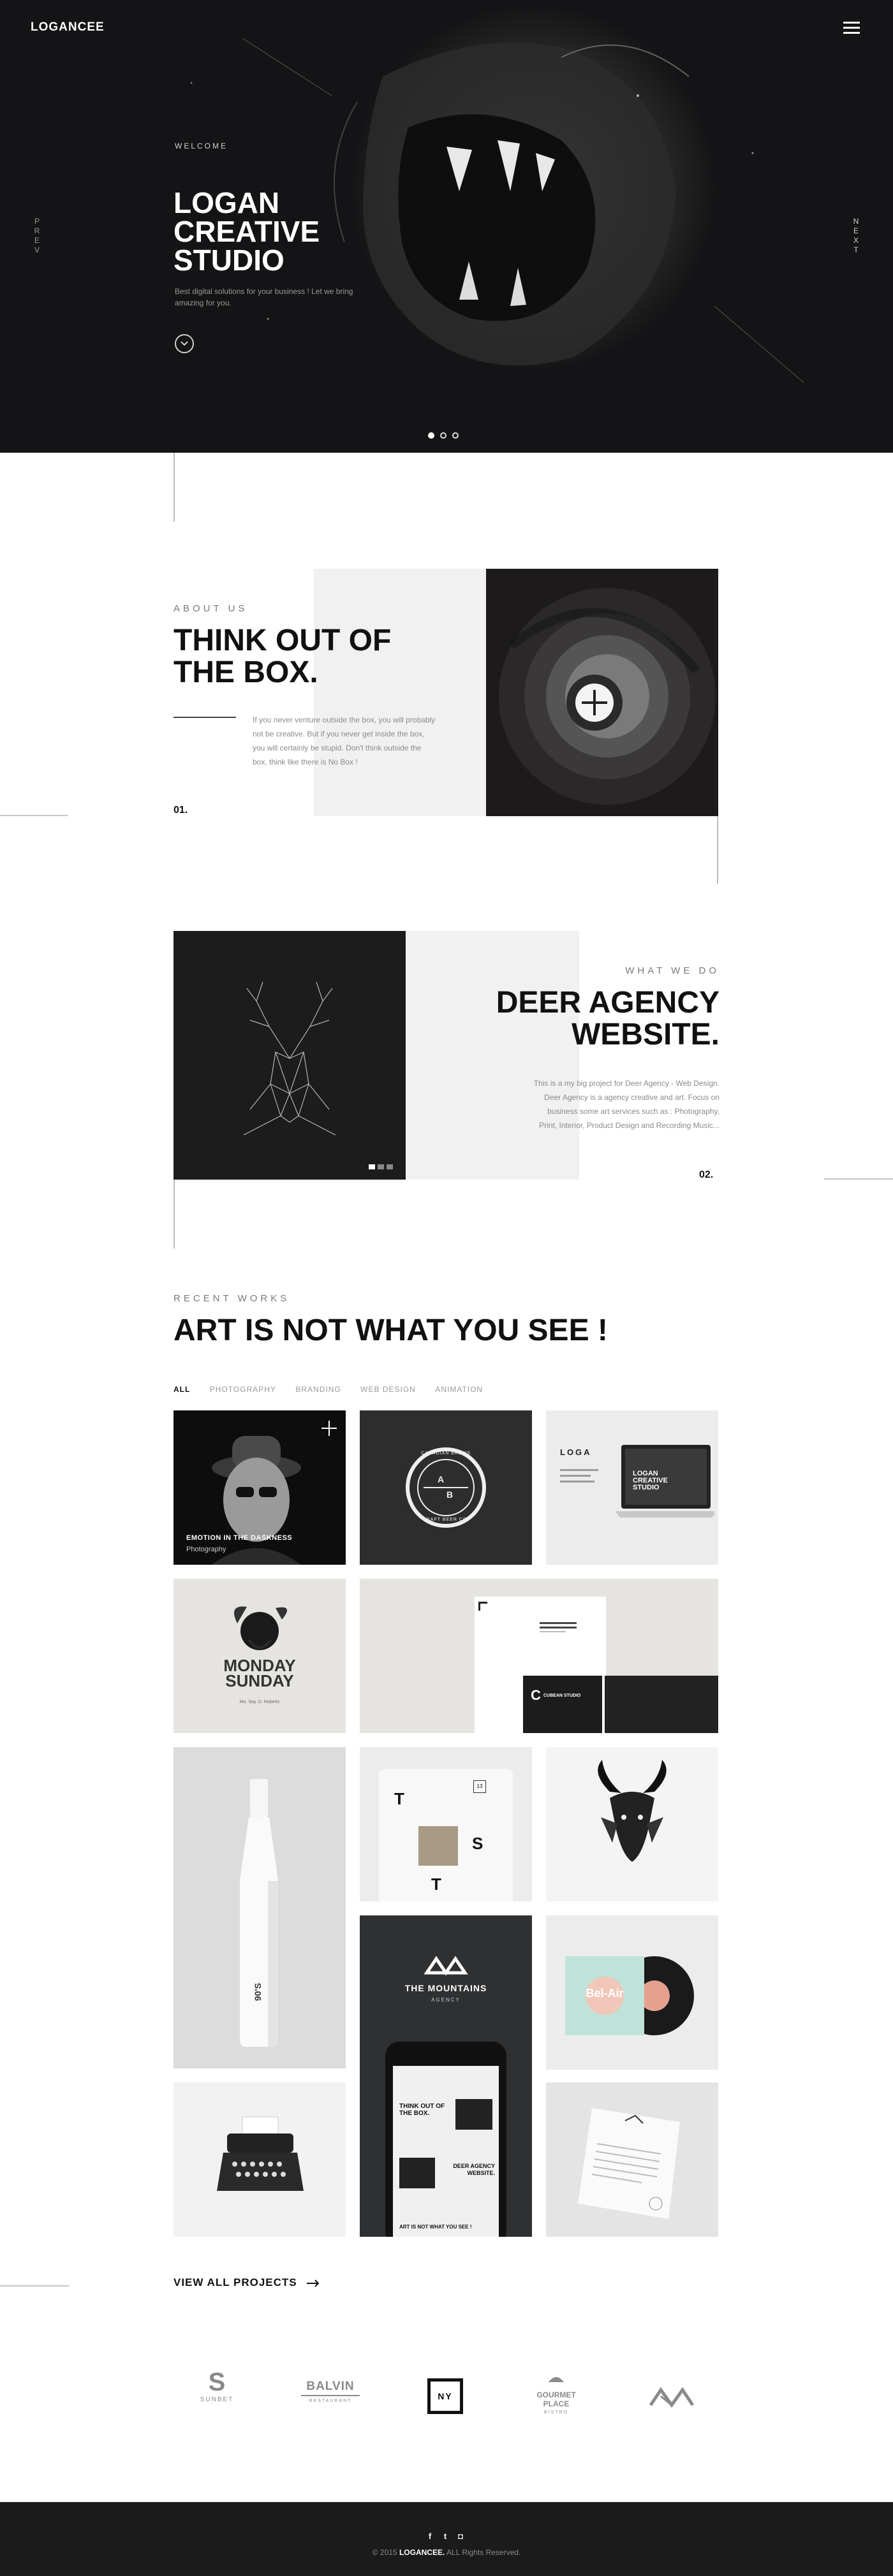  What do you see at coordinates (68, 27) in the screenshot?
I see `site-logo: LOGANCEE` at bounding box center [68, 27].